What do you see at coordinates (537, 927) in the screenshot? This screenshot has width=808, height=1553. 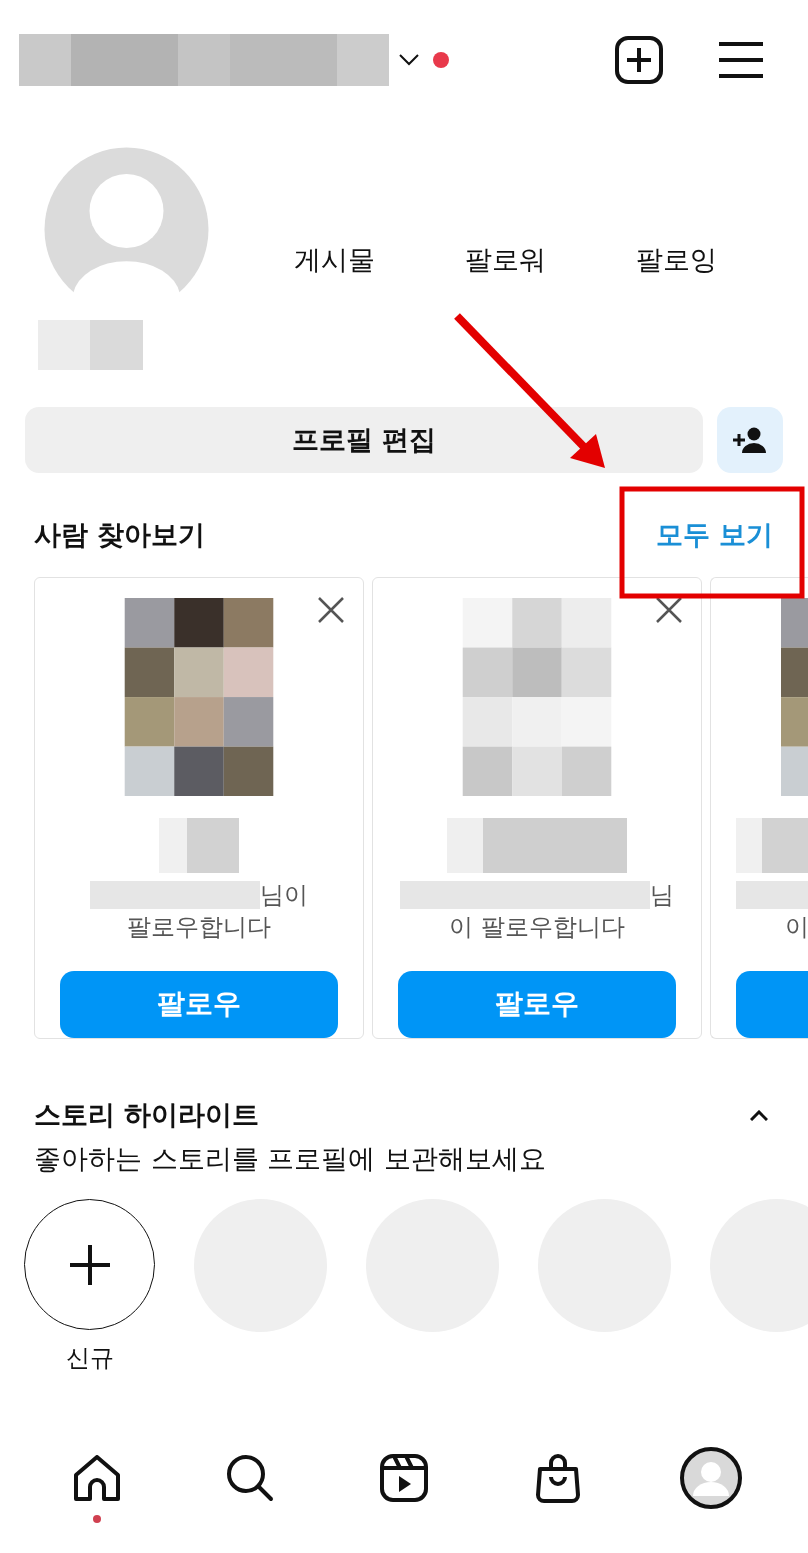 I see `mutual-text: 이 팔로우합니다` at bounding box center [537, 927].